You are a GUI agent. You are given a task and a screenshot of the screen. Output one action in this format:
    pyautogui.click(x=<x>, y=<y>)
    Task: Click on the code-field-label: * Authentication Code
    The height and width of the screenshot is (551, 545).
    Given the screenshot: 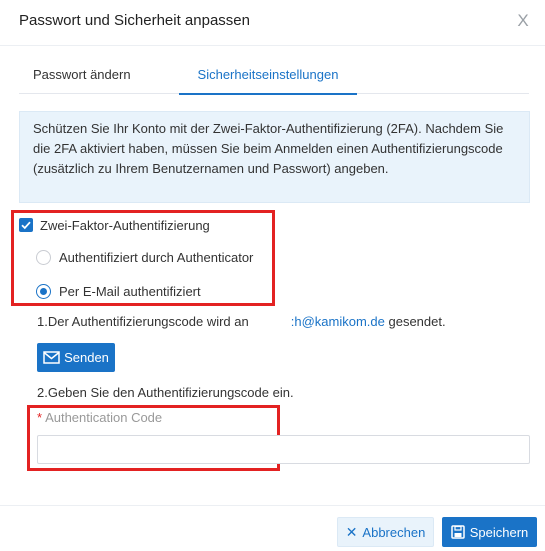 What is the action you would take?
    pyautogui.click(x=99, y=417)
    